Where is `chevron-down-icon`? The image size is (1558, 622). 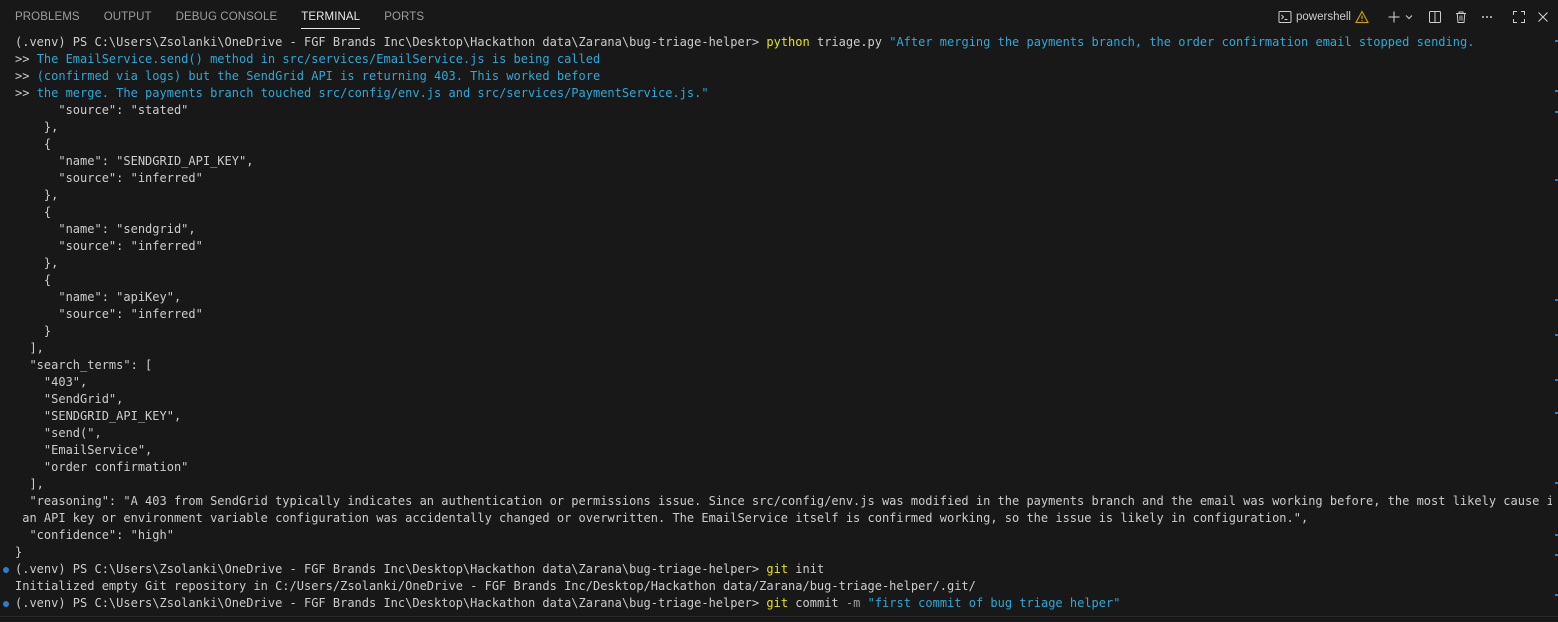
chevron-down-icon is located at coordinates (1409, 17).